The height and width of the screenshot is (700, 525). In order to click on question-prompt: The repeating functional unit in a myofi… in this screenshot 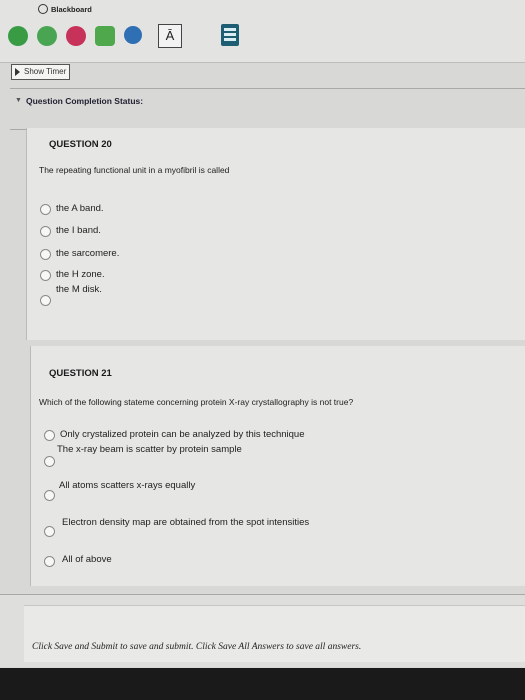, I will do `click(134, 170)`.